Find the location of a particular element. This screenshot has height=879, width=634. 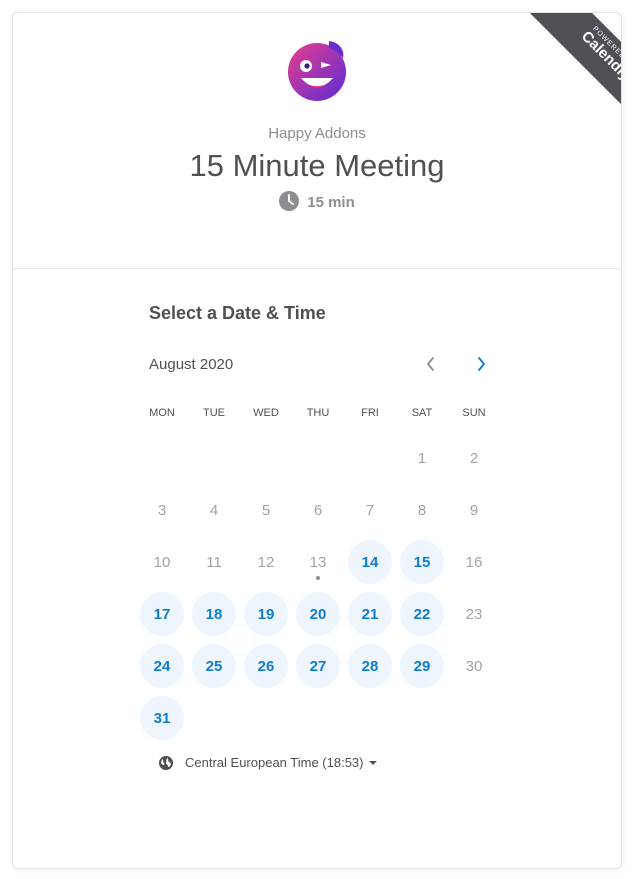

unavailable-day: 30 is located at coordinates (474, 666).